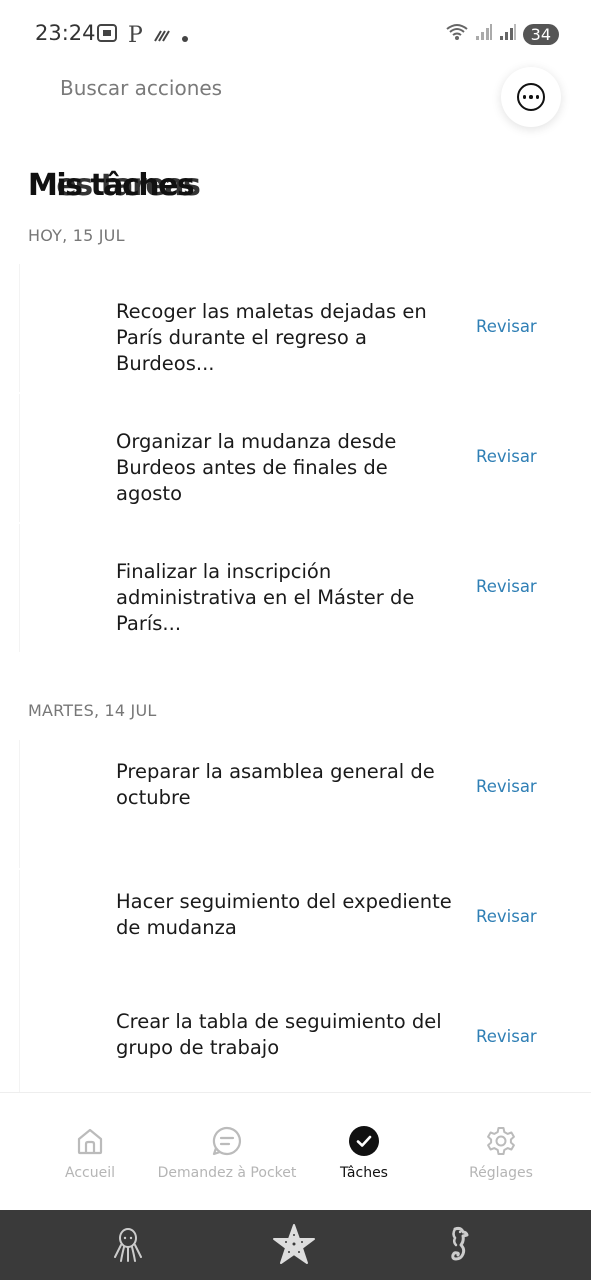  I want to click on nav-label: Réglages, so click(501, 1173).